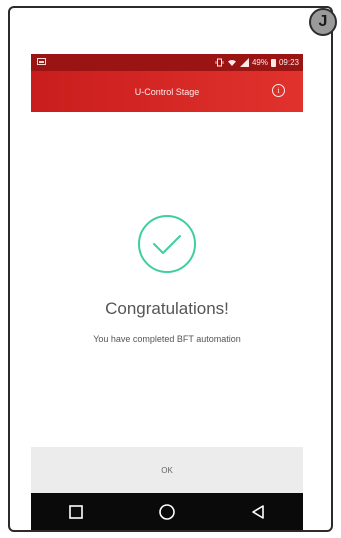 This screenshot has width=341, height=538. I want to click on vibrate-icon, so click(219, 62).